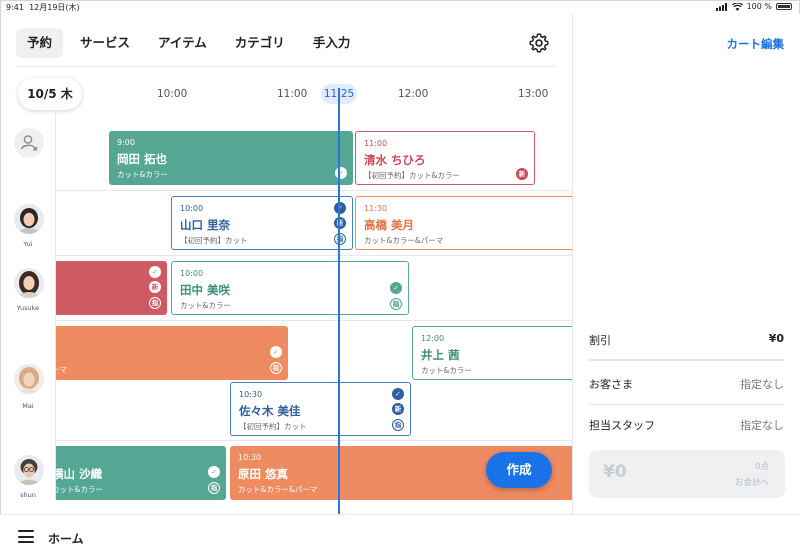 This screenshot has height=559, width=800. What do you see at coordinates (376, 208) in the screenshot?
I see `appointment-time: 11:30` at bounding box center [376, 208].